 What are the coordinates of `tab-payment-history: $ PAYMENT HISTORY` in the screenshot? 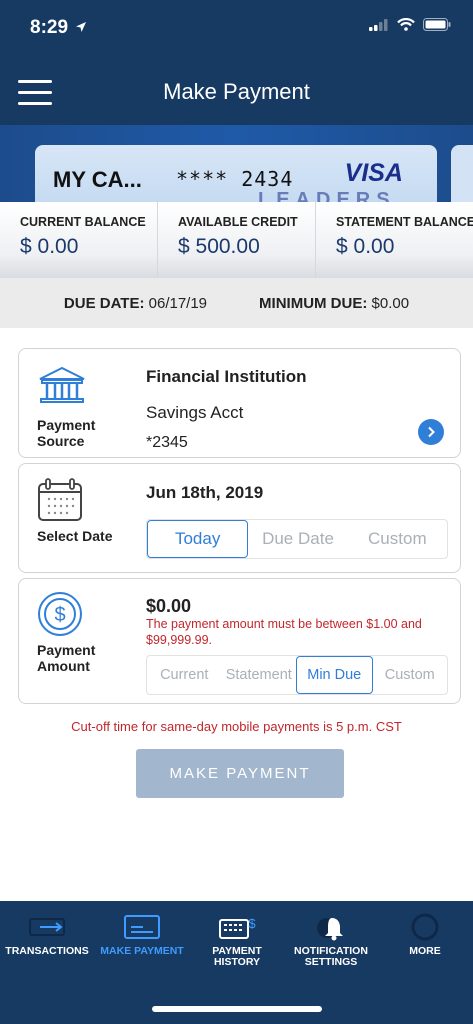 It's located at (237, 939).